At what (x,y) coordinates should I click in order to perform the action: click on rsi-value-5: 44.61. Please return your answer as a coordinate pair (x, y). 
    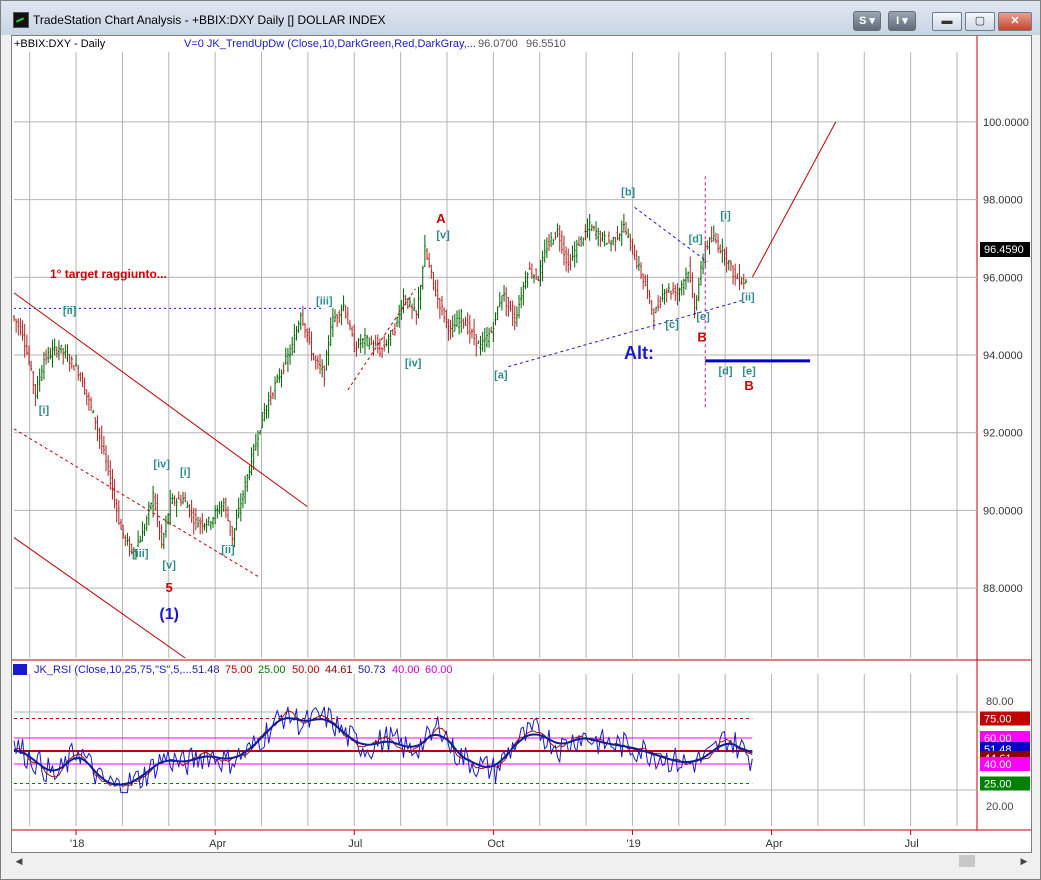
    Looking at the image, I should click on (339, 670).